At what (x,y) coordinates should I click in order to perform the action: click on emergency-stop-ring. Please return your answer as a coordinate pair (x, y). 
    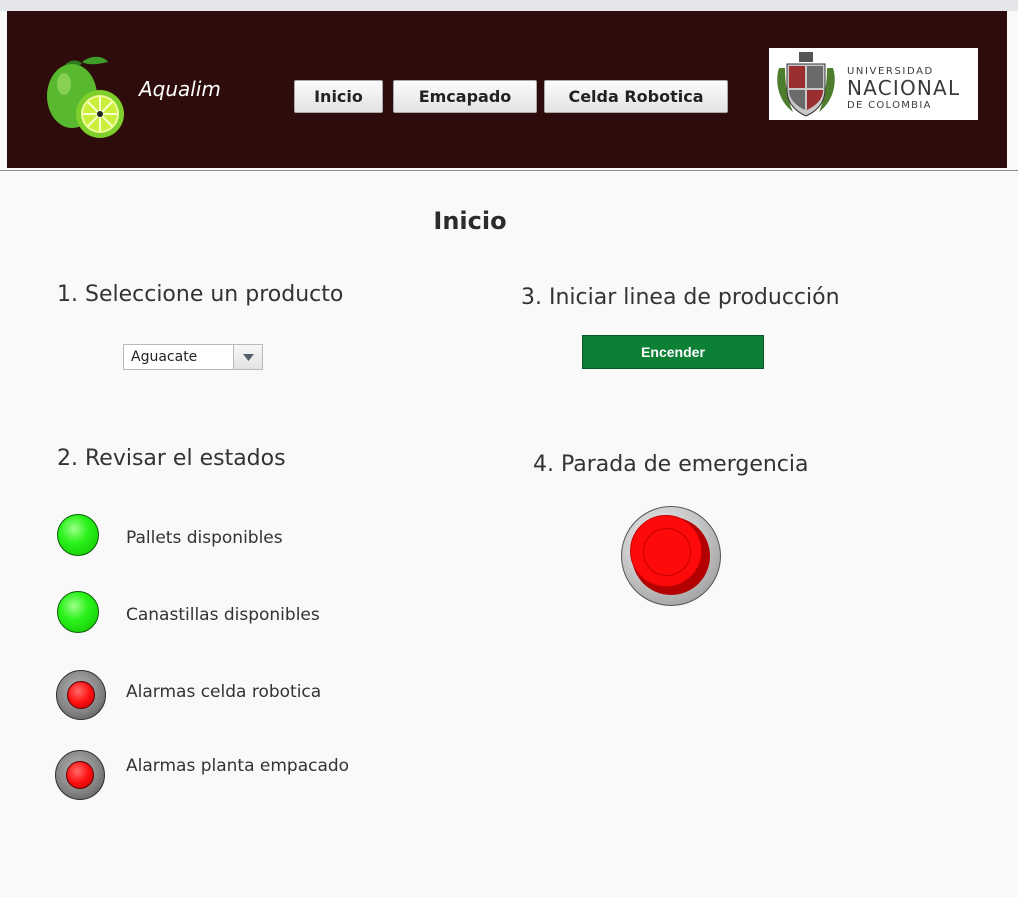
    Looking at the image, I should click on (667, 552).